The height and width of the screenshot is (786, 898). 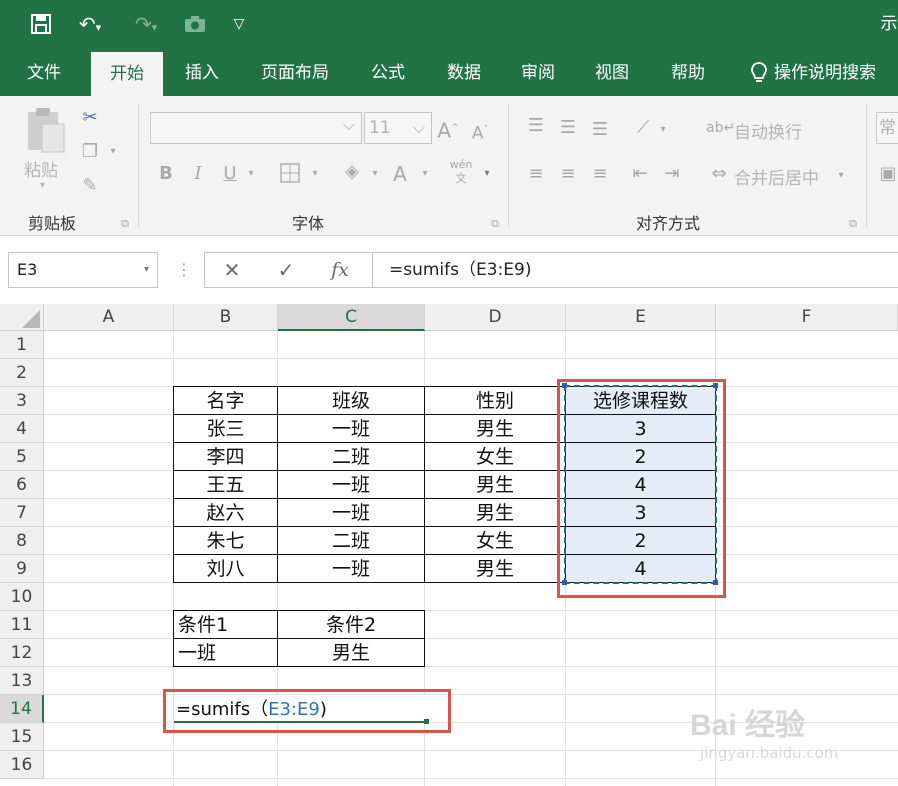 What do you see at coordinates (807, 317) in the screenshot?
I see `column-header-f: F` at bounding box center [807, 317].